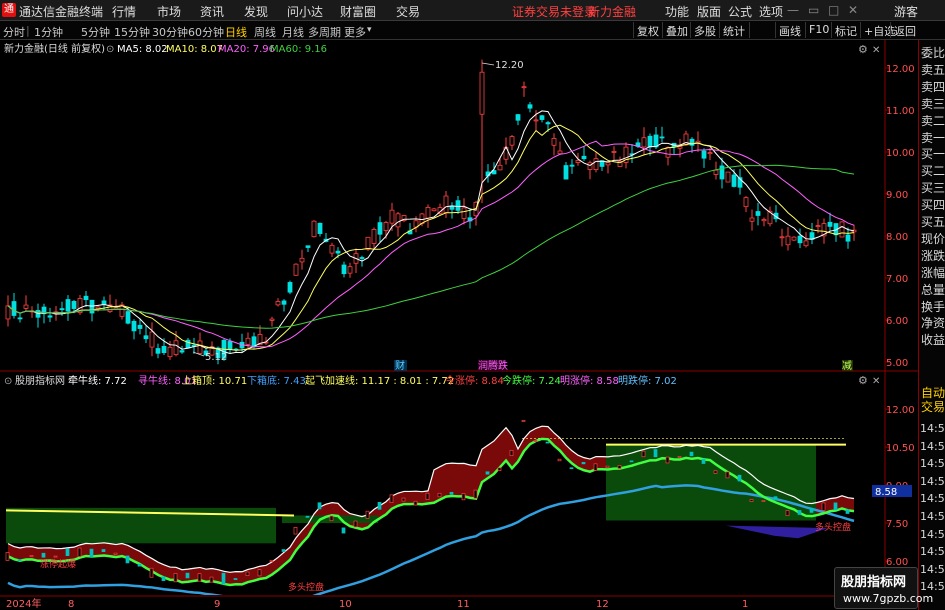 This screenshot has height=610, width=945. I want to click on sidebar-item-2: 卖四, so click(933, 87).